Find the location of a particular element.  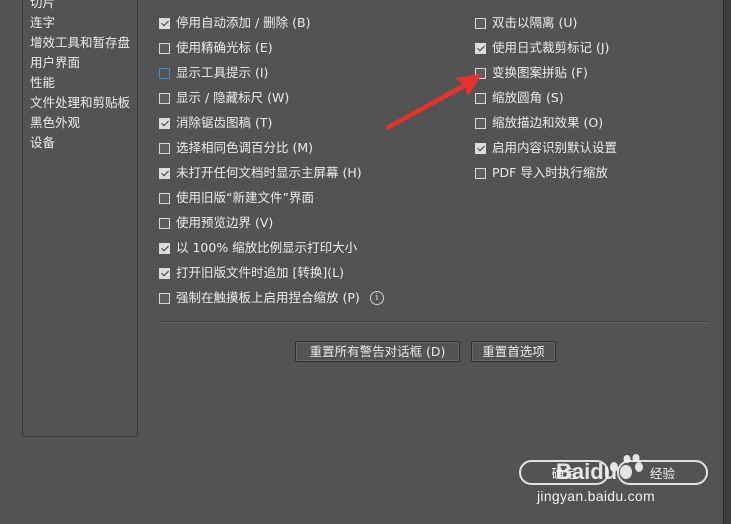

option-anti-aliased-artwork: 消除锯齿图稿 (T) is located at coordinates (215, 123).